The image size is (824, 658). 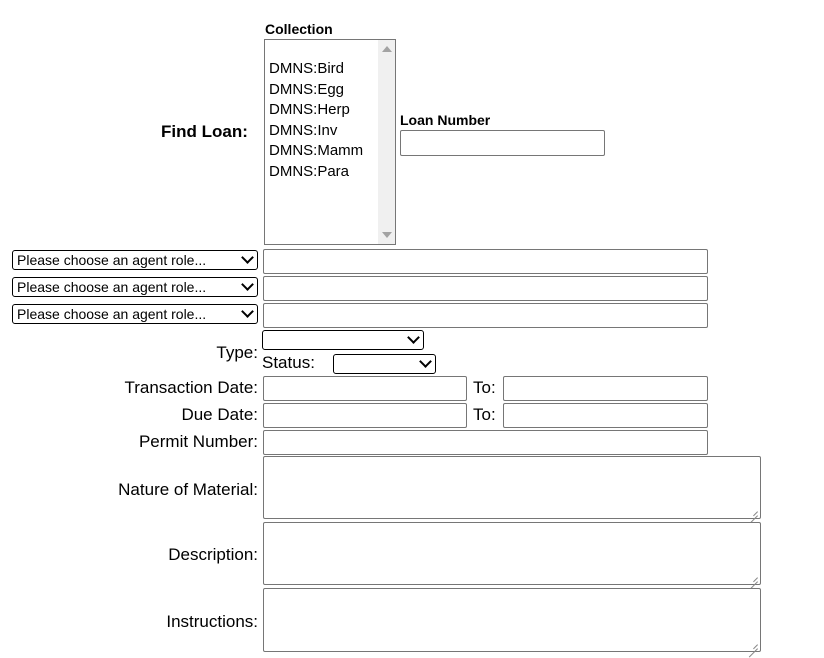 What do you see at coordinates (314, 172) in the screenshot?
I see `collection-option: DMNS:Para` at bounding box center [314, 172].